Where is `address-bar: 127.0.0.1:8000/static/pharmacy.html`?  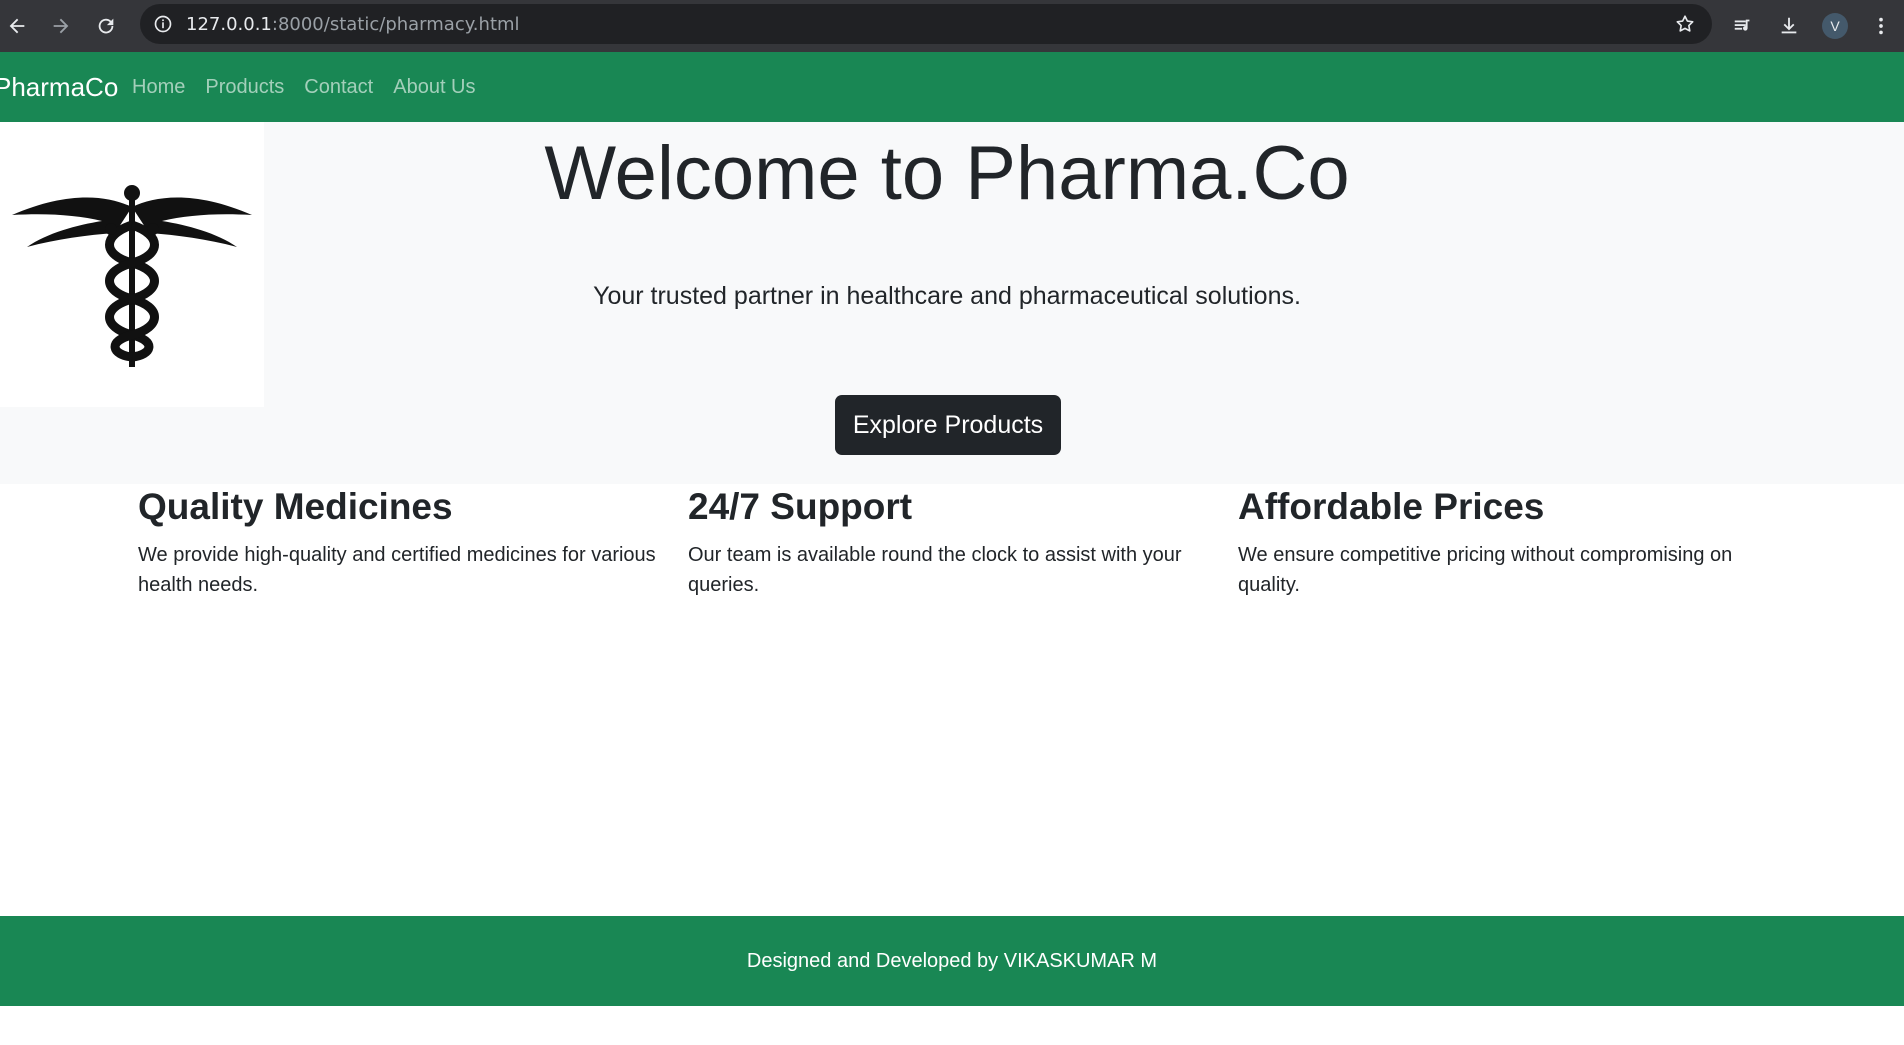 address-bar: 127.0.0.1:8000/static/pharmacy.html is located at coordinates (926, 24).